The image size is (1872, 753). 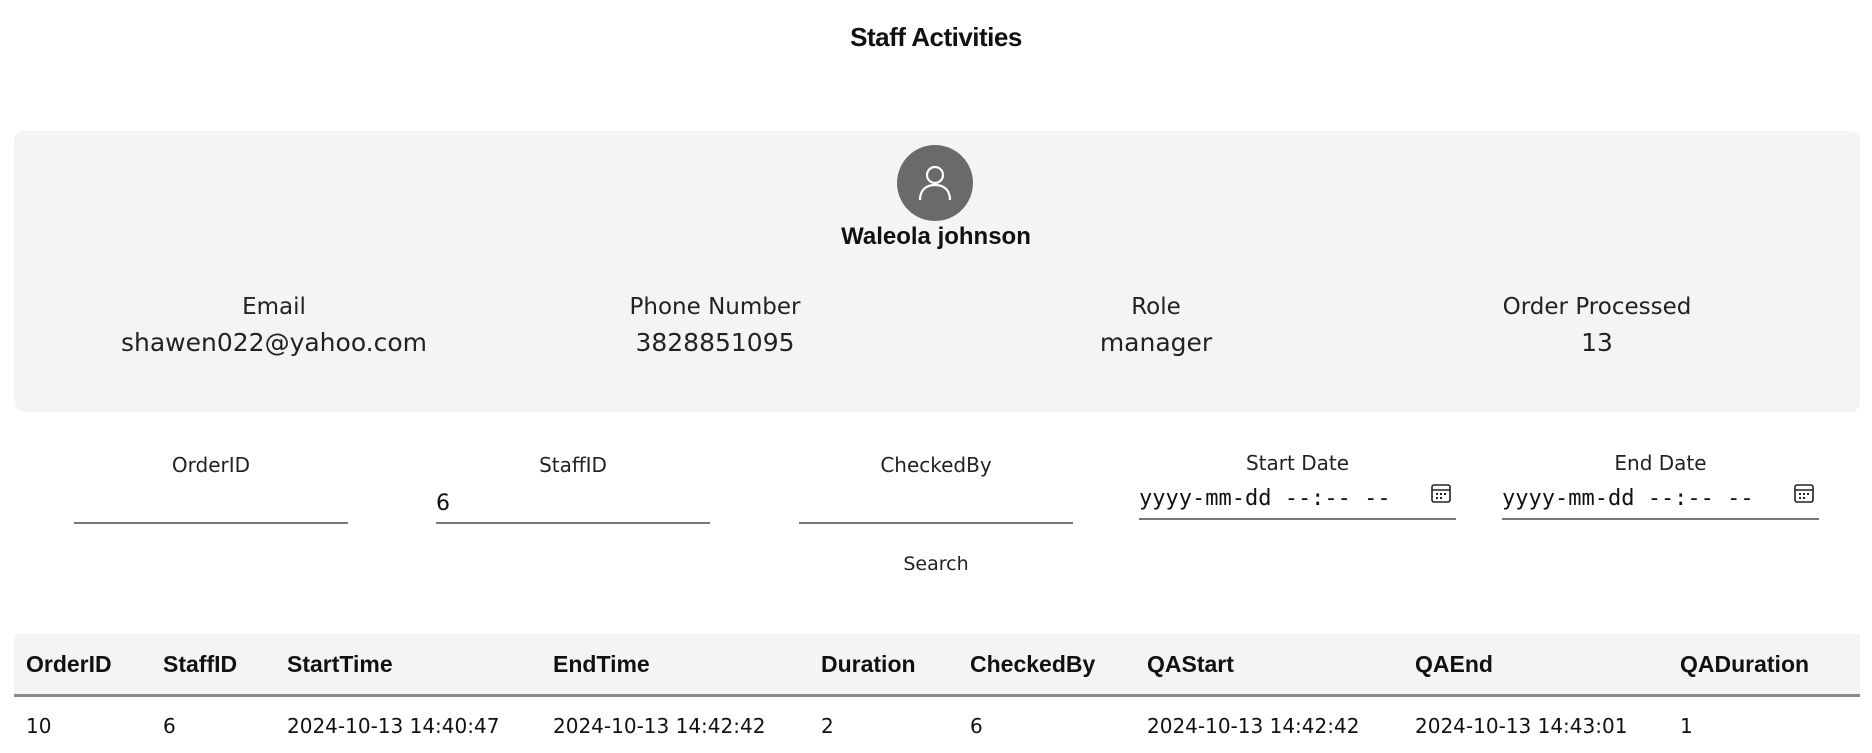 What do you see at coordinates (883, 724) in the screenshot?
I see `cell-duration: 2` at bounding box center [883, 724].